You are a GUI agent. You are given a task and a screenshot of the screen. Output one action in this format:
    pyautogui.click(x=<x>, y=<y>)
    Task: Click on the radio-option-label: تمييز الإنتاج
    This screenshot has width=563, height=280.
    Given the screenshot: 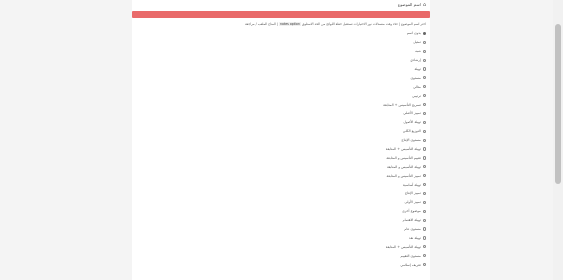 What is the action you would take?
    pyautogui.click(x=412, y=193)
    